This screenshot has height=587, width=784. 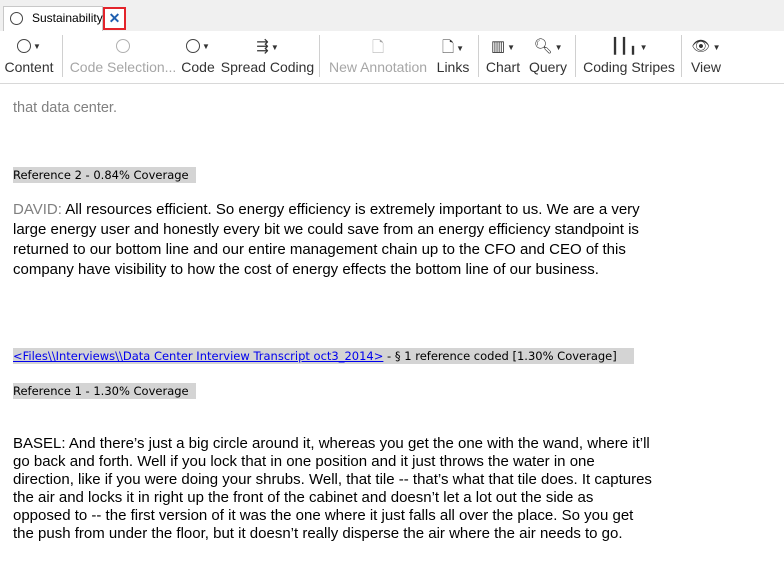 I want to click on reference-header: Reference 2 - 0.84% Coverage, so click(x=104, y=175).